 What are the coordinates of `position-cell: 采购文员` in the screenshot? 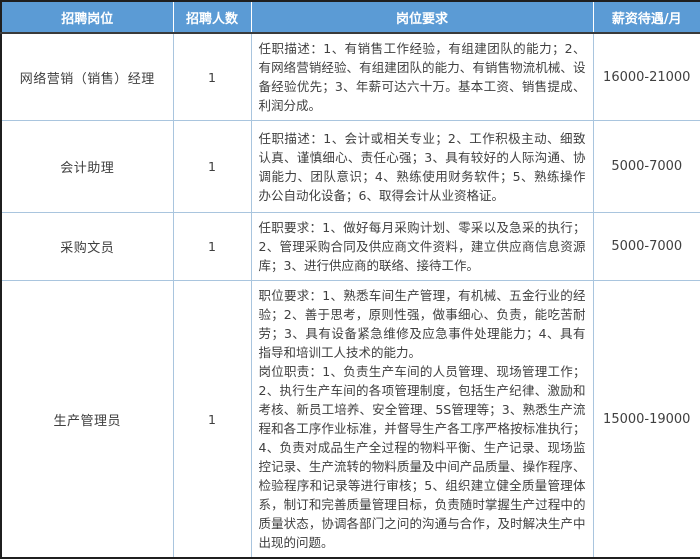 It's located at (87, 246).